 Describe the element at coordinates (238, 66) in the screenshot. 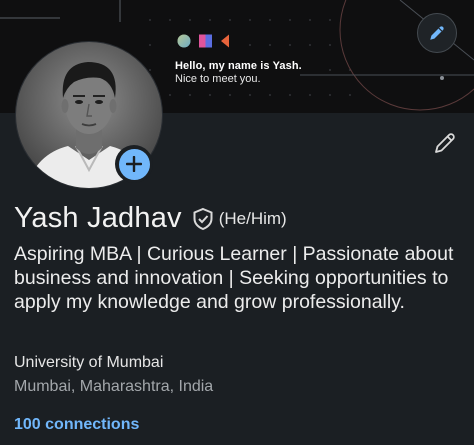

I see `banner-headline: Hello, my name is Yash.` at that location.